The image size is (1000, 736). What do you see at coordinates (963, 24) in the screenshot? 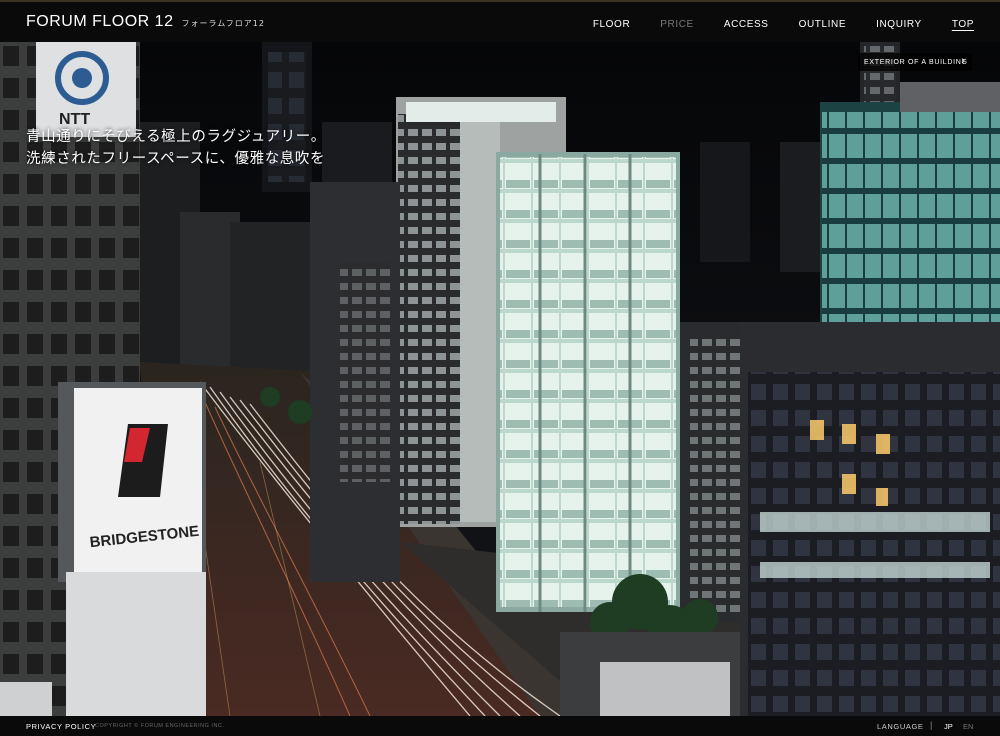
I see `nav-top: TOP` at bounding box center [963, 24].